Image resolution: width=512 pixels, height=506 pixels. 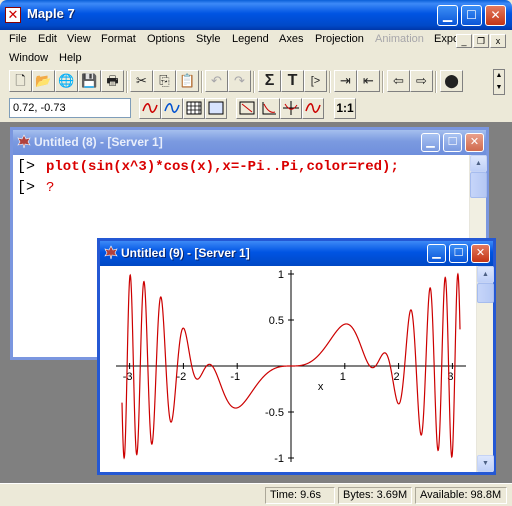 I want to click on x-tick-label: 1, so click(x=343, y=377).